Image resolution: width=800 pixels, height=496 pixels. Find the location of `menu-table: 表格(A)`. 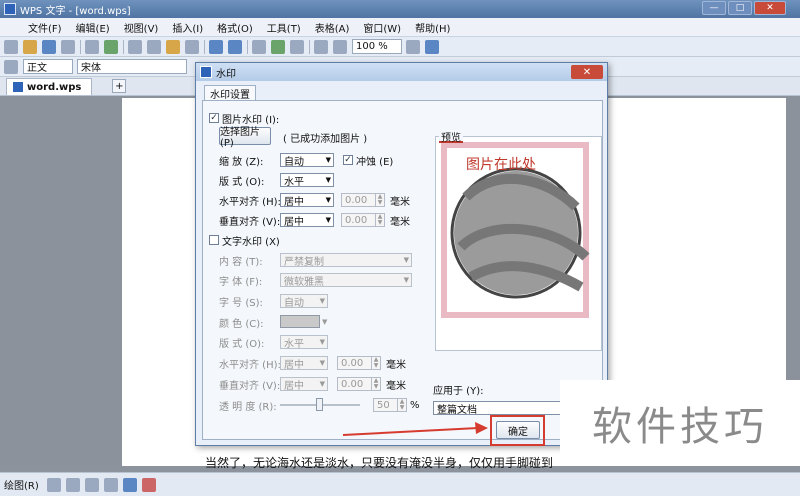

menu-table: 表格(A) is located at coordinates (332, 27).